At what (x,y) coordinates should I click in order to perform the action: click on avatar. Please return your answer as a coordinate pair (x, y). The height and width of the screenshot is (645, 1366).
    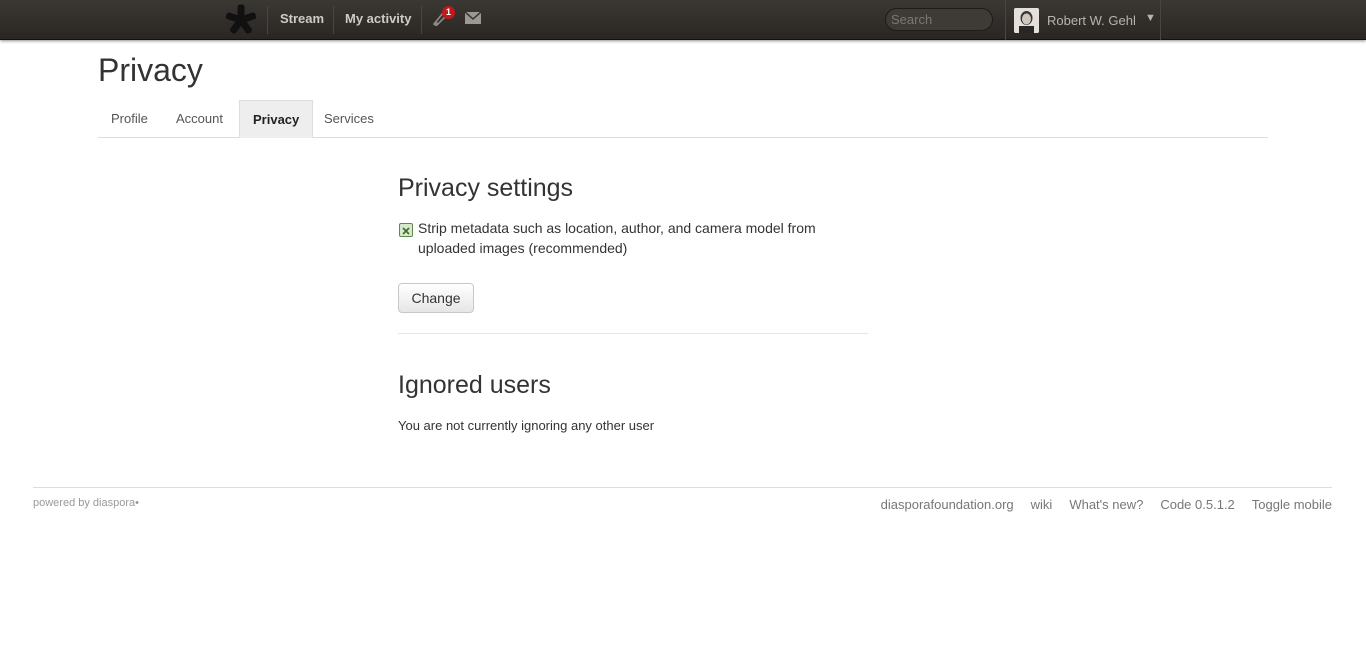
    Looking at the image, I should click on (1026, 20).